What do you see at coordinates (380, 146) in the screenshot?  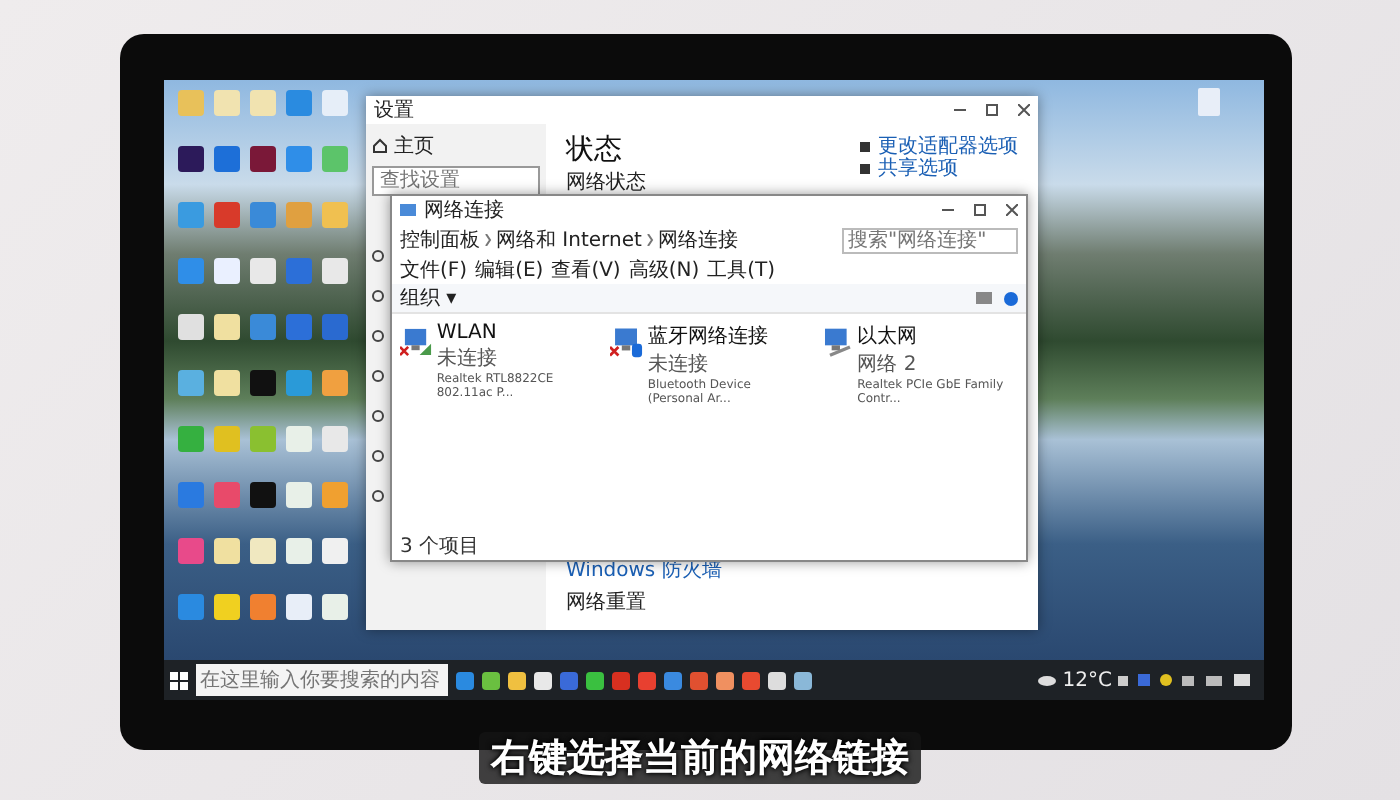 I see `home-icon` at bounding box center [380, 146].